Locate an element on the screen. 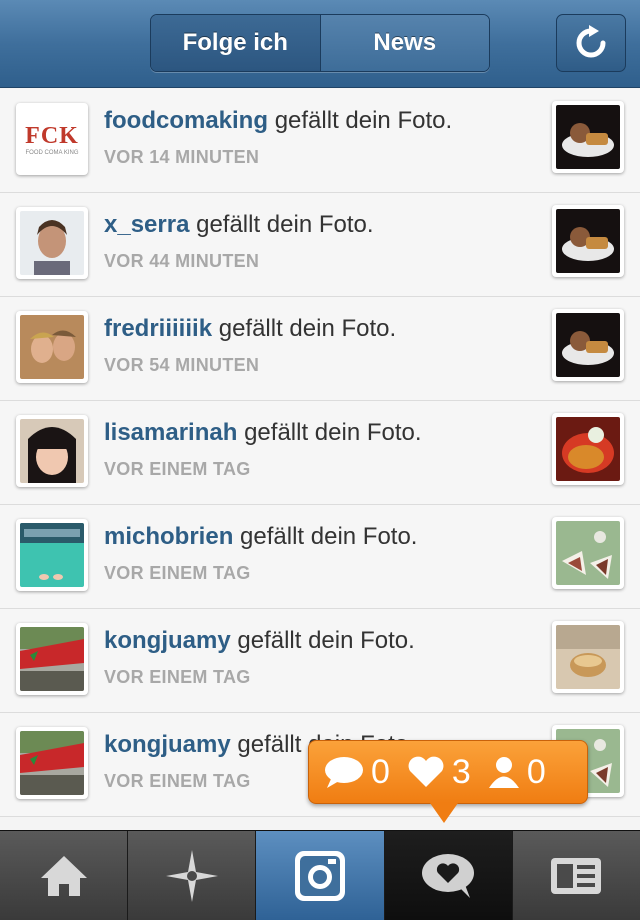  feed-segmented-control: Folge ich News is located at coordinates (320, 43).